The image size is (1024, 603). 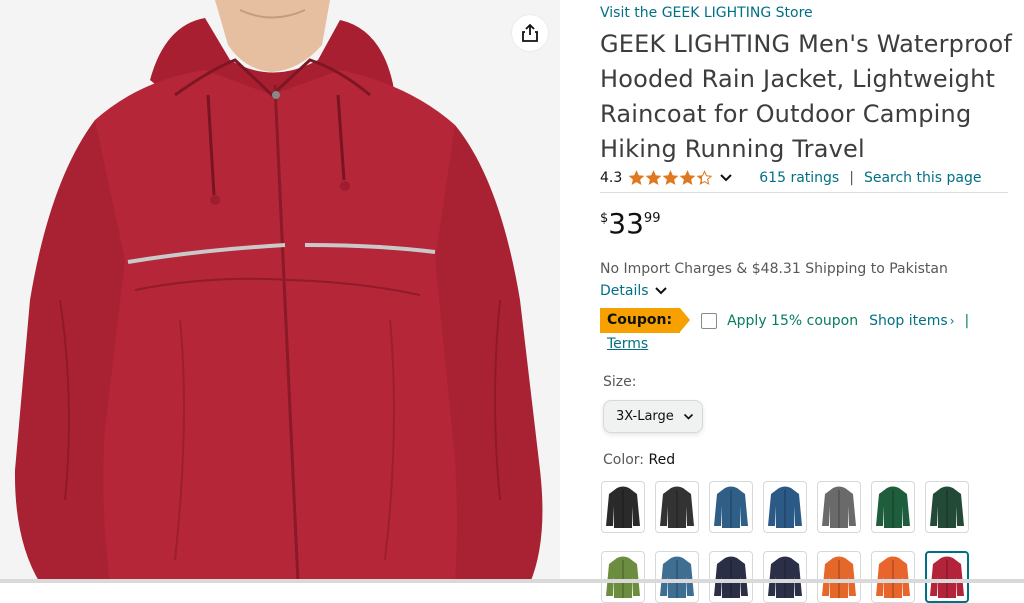 What do you see at coordinates (624, 460) in the screenshot?
I see `color-label-text: Color:` at bounding box center [624, 460].